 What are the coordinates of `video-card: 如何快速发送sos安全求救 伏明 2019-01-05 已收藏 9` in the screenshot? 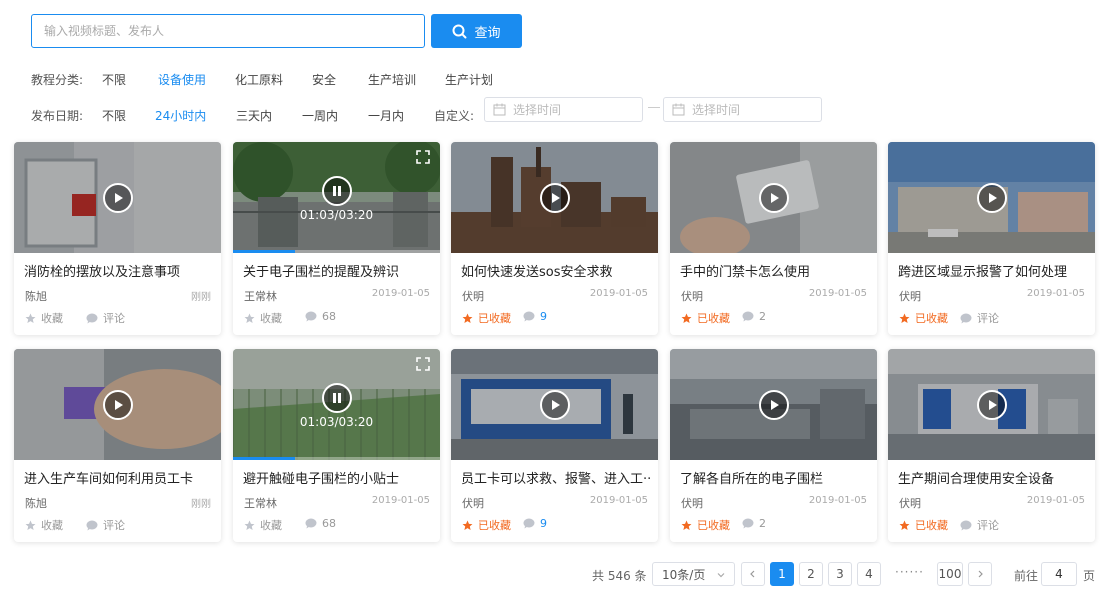 It's located at (554, 238).